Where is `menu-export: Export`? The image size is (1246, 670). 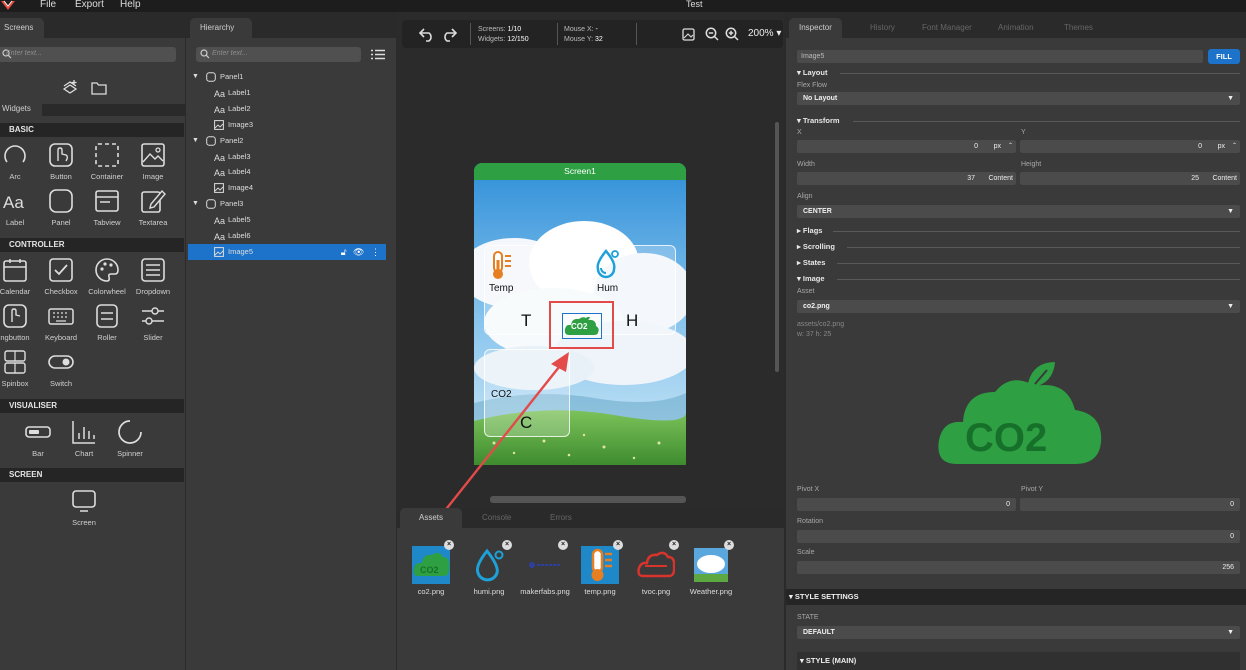
menu-export: Export is located at coordinates (89, 5).